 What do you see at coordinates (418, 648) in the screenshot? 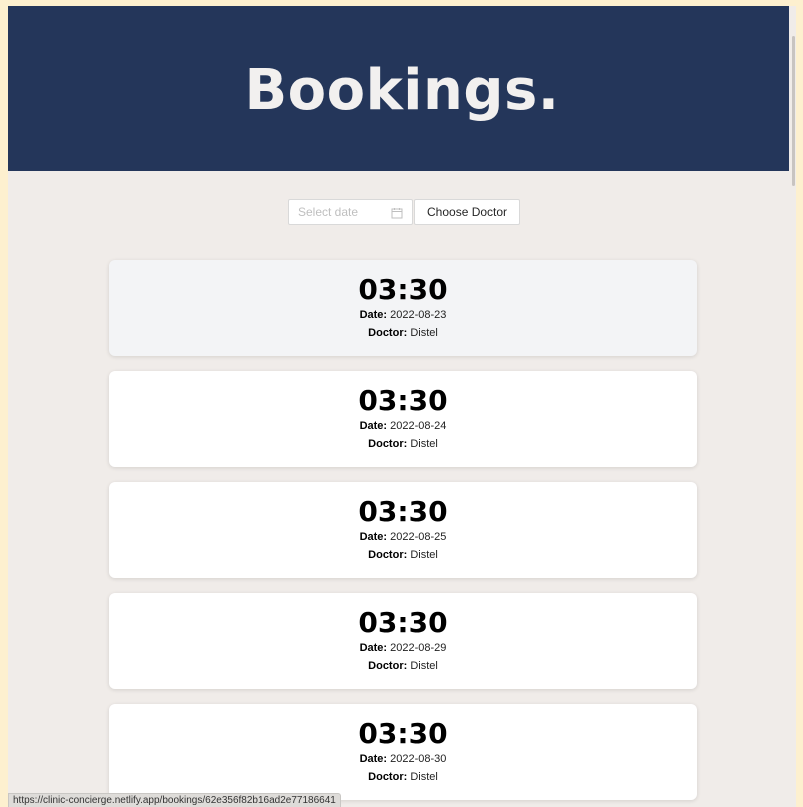
I see `booking-date: 2022-08-29` at bounding box center [418, 648].